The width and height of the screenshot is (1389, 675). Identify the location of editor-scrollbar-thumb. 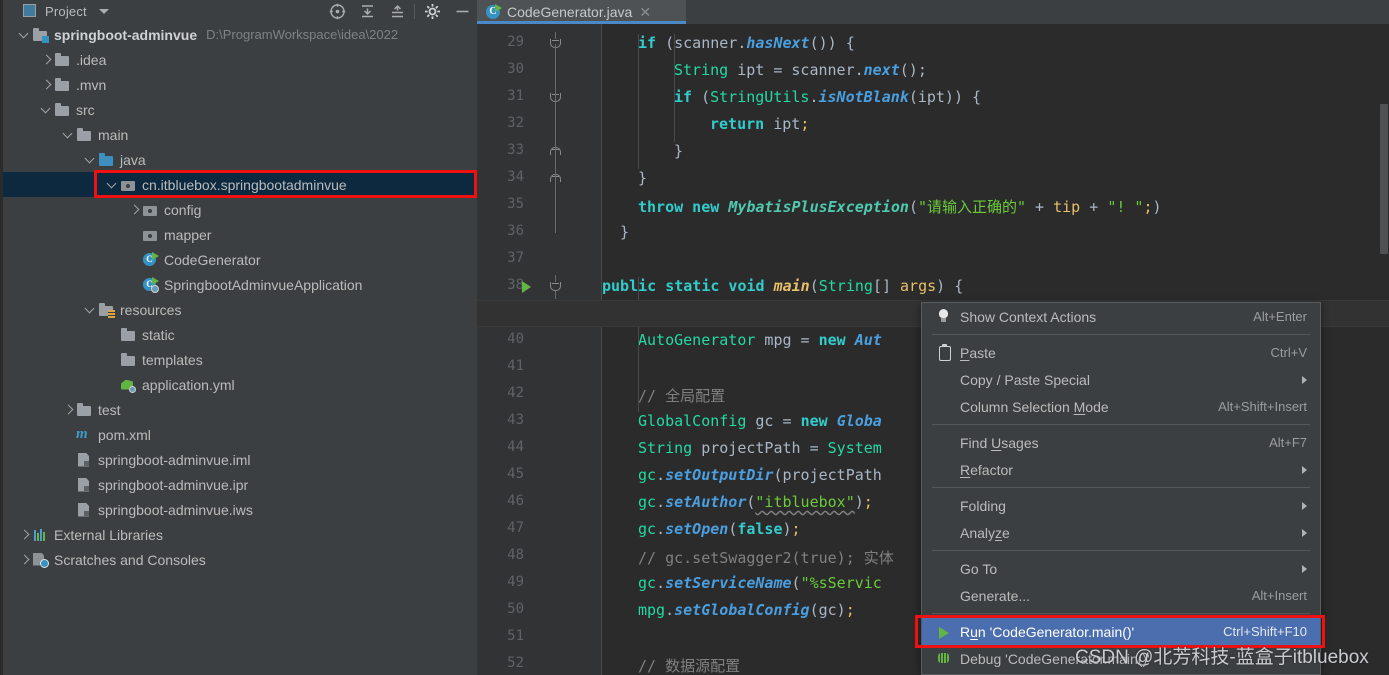
(1384, 179).